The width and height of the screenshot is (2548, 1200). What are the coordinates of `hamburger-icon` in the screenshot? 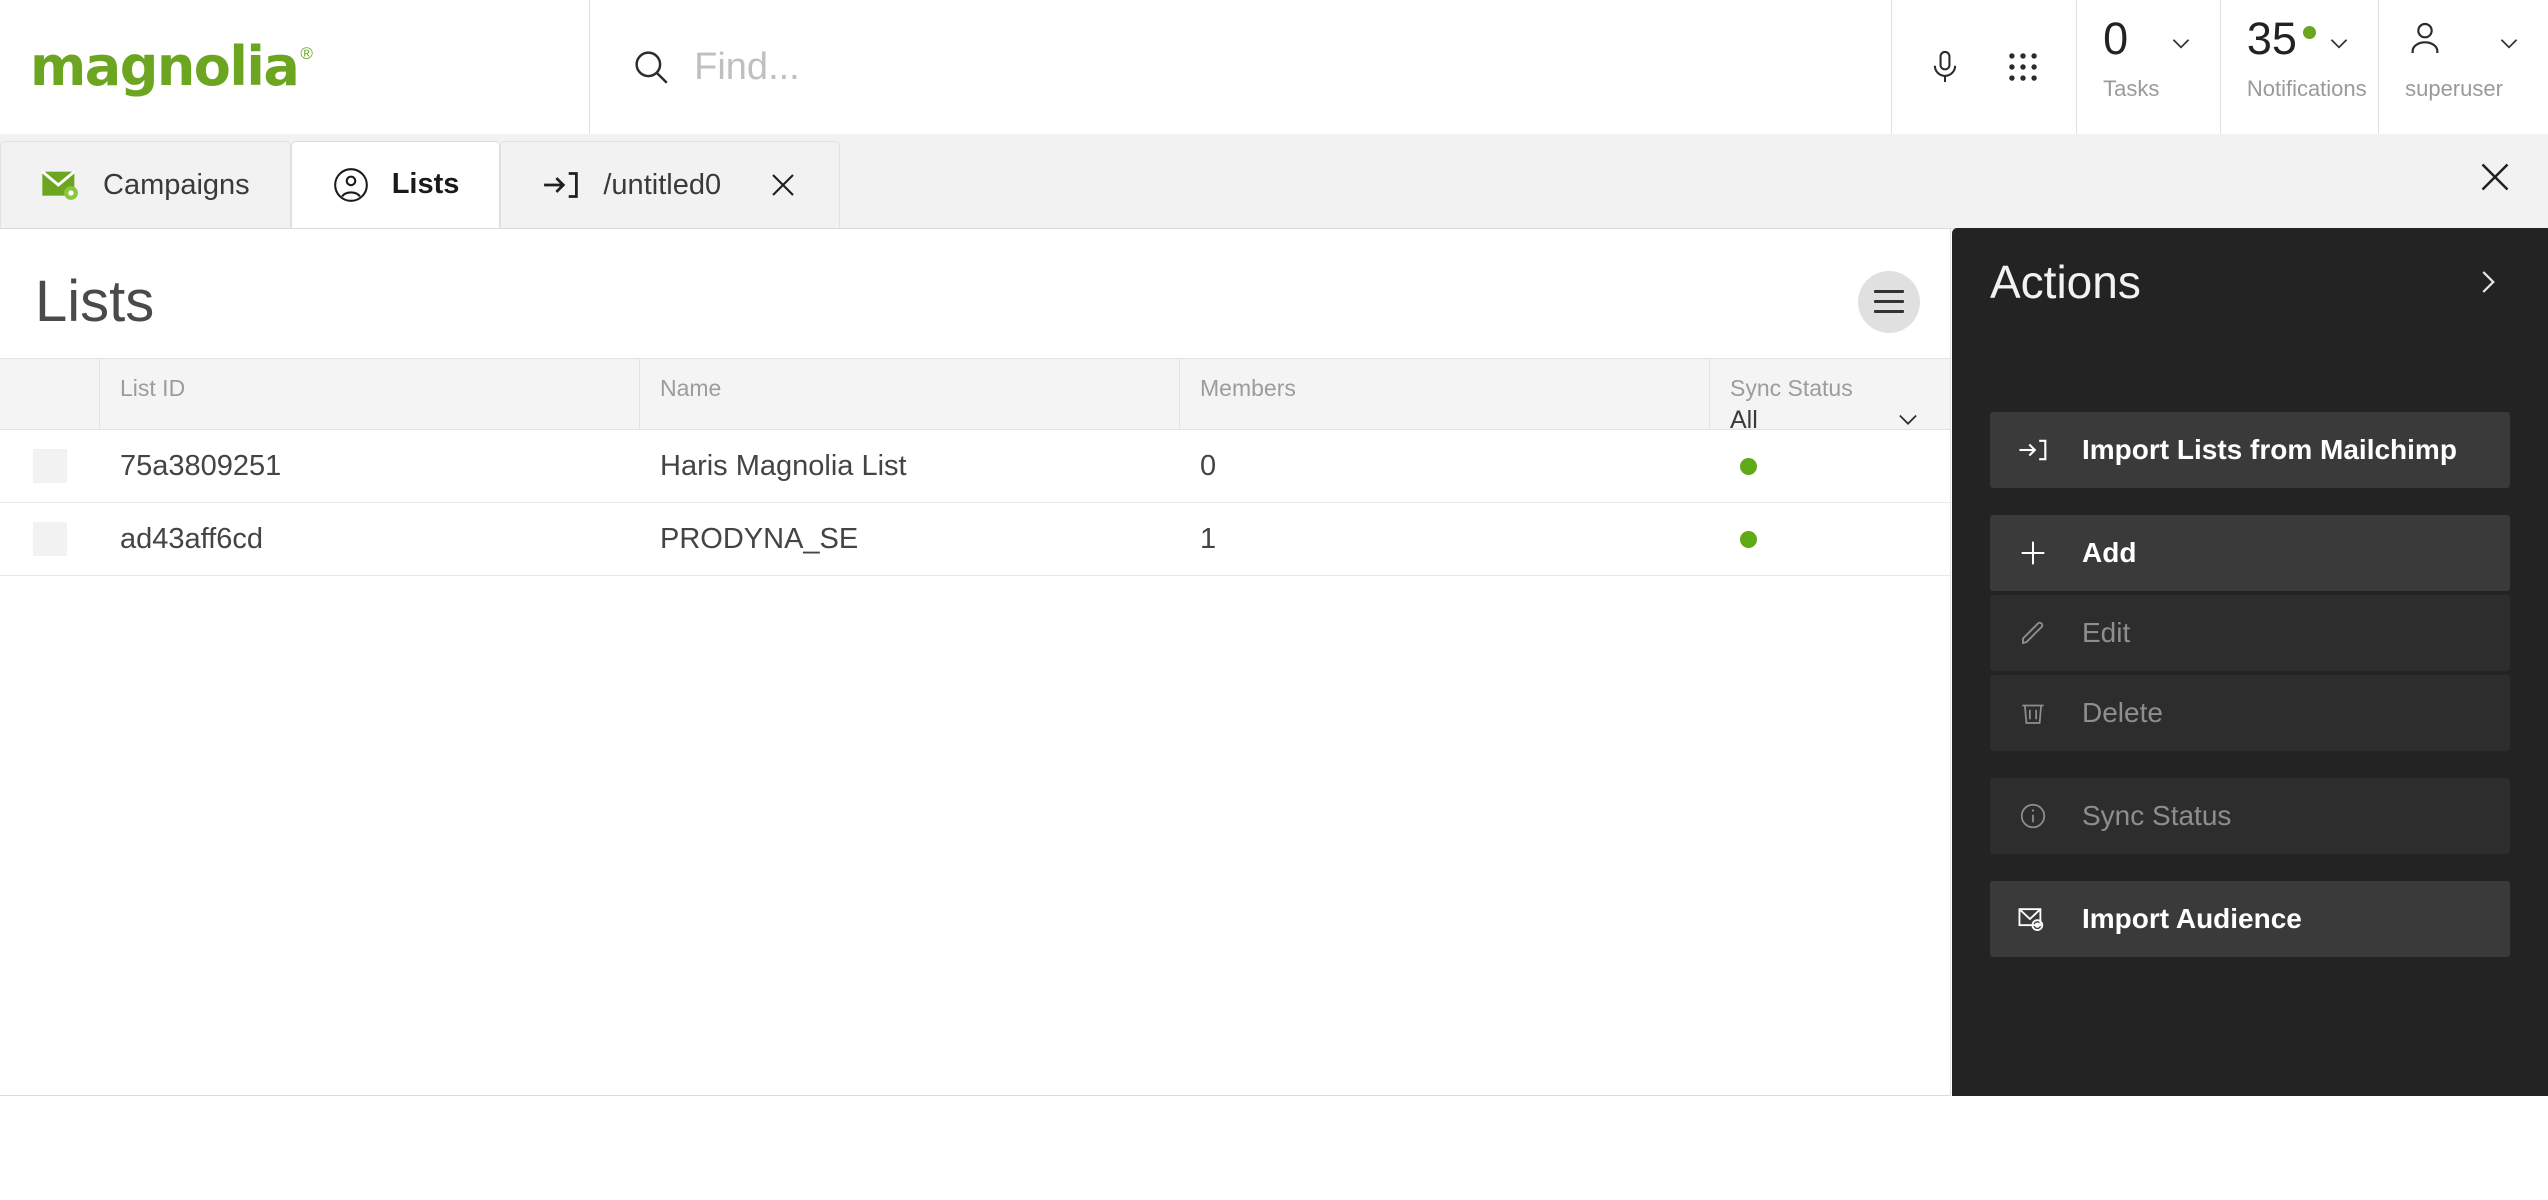 It's located at (1889, 301).